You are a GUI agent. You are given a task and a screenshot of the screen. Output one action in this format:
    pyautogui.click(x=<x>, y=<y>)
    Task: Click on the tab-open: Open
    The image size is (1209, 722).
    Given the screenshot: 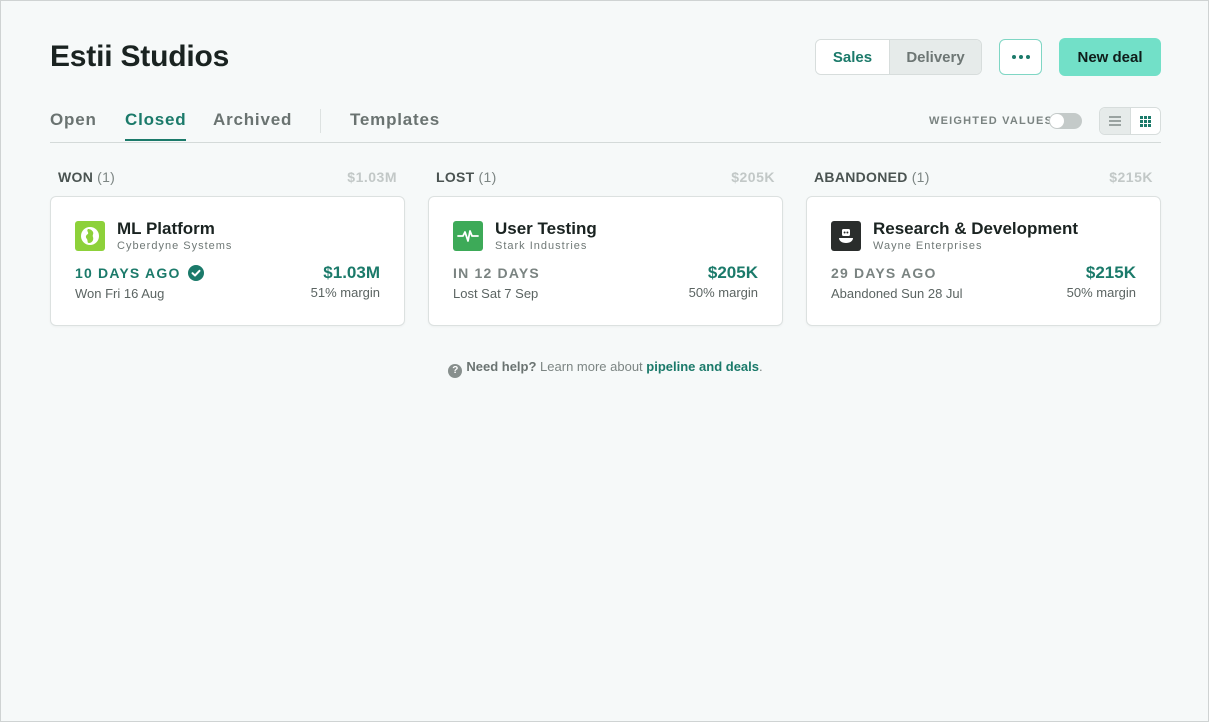 What is the action you would take?
    pyautogui.click(x=73, y=124)
    